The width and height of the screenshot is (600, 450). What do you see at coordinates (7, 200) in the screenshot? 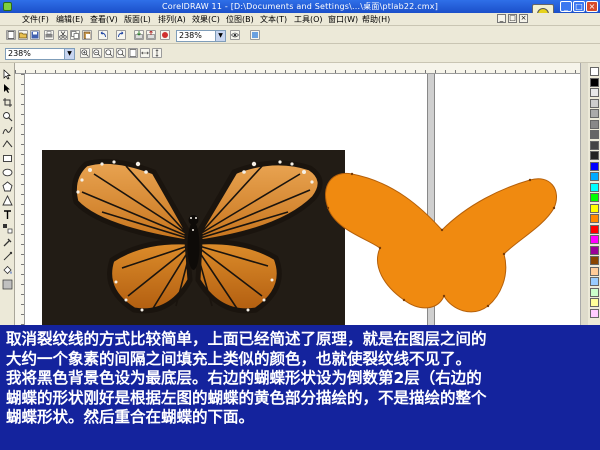
I see `basic-shapes-tool-icon` at bounding box center [7, 200].